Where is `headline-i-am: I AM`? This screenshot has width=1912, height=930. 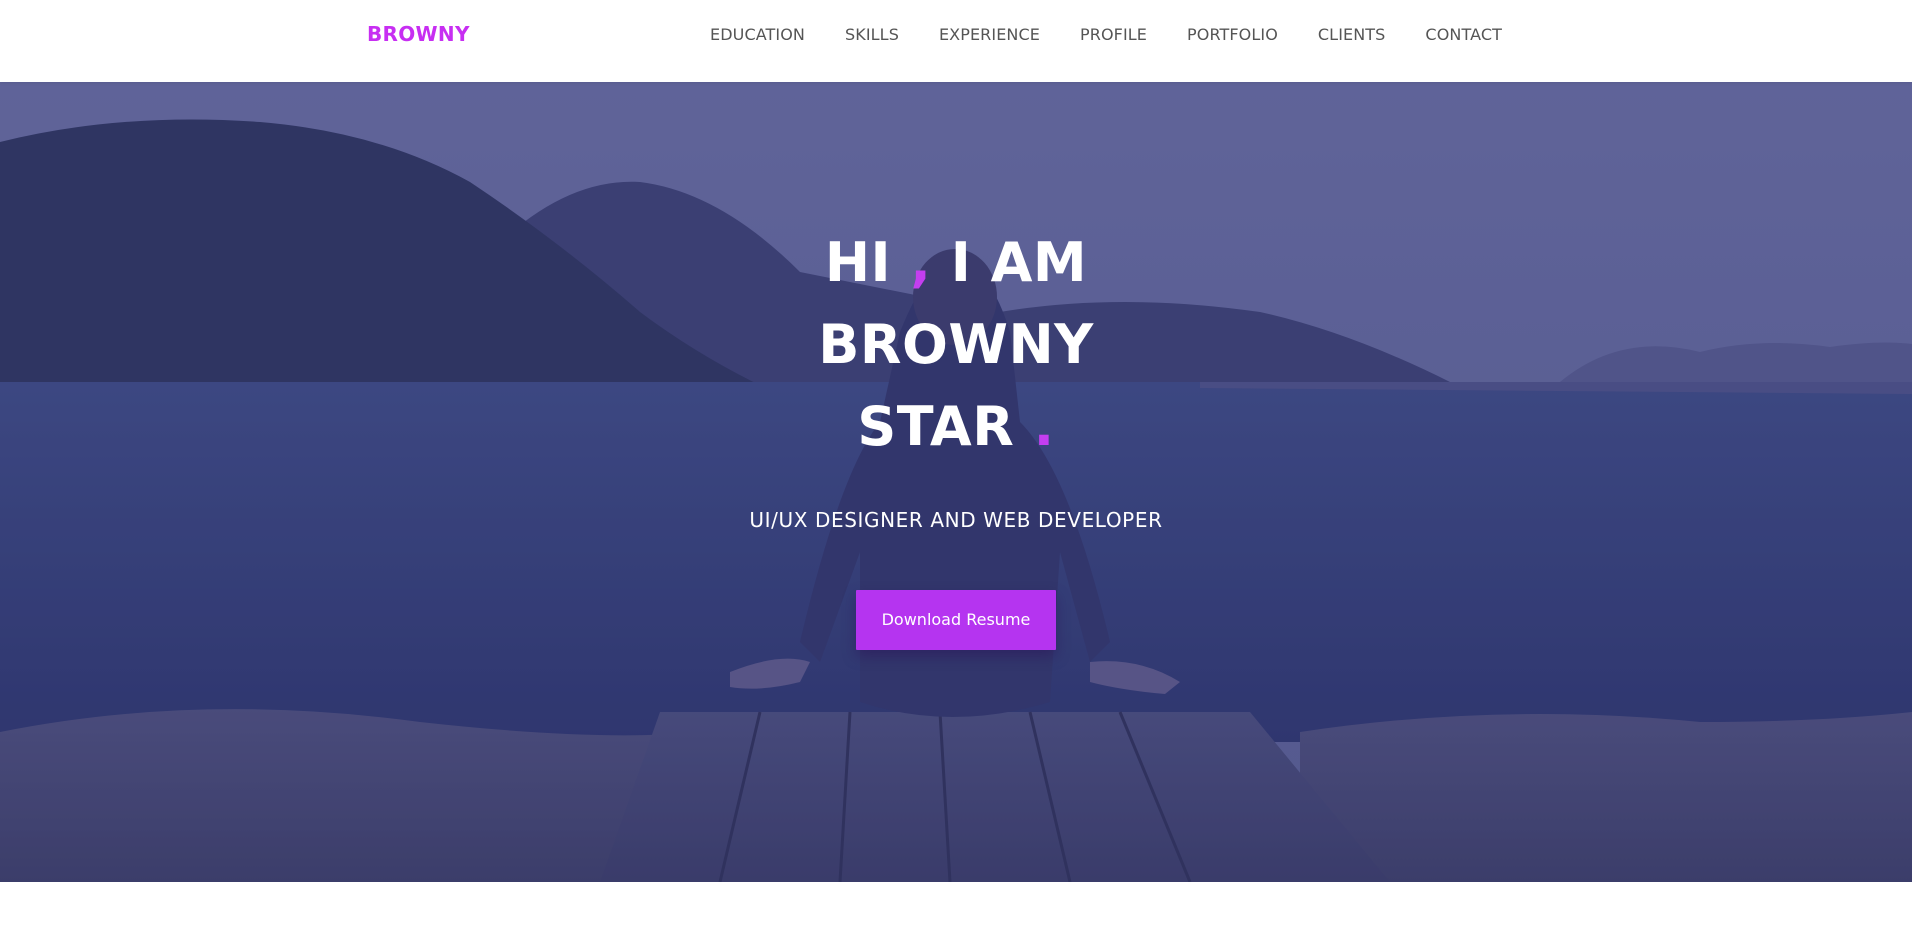
headline-i-am: I AM is located at coordinates (1009, 262).